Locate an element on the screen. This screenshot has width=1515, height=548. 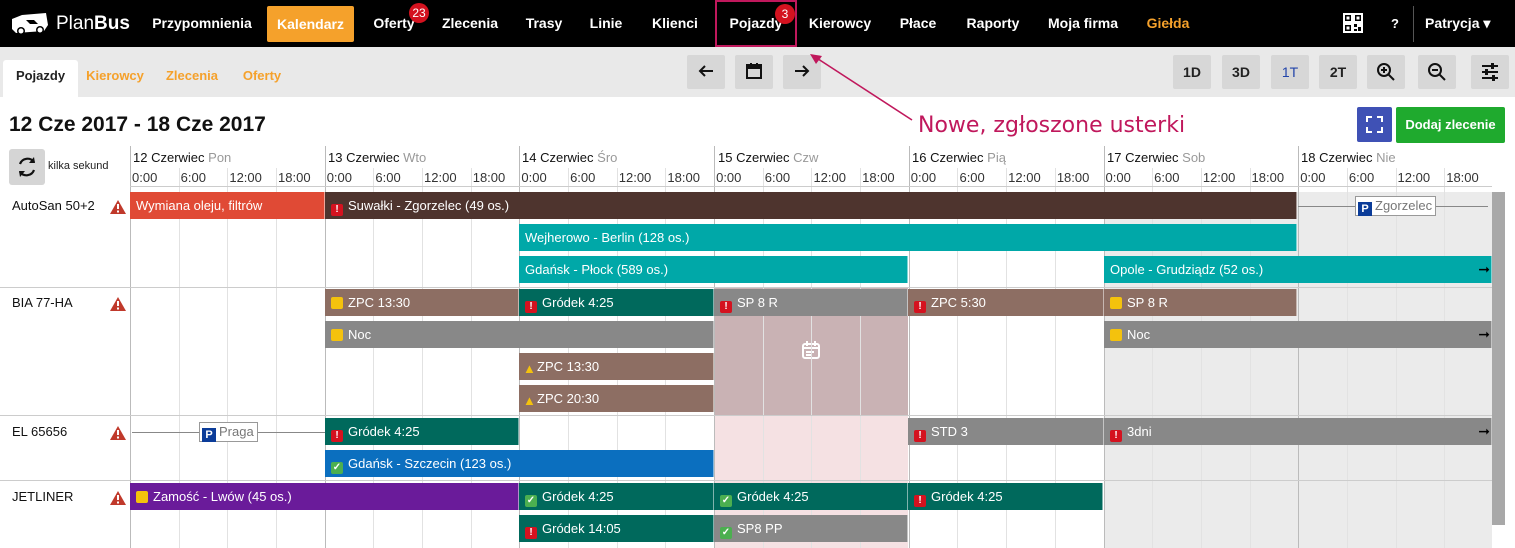
event-bar: Noc is located at coordinates (519, 334).